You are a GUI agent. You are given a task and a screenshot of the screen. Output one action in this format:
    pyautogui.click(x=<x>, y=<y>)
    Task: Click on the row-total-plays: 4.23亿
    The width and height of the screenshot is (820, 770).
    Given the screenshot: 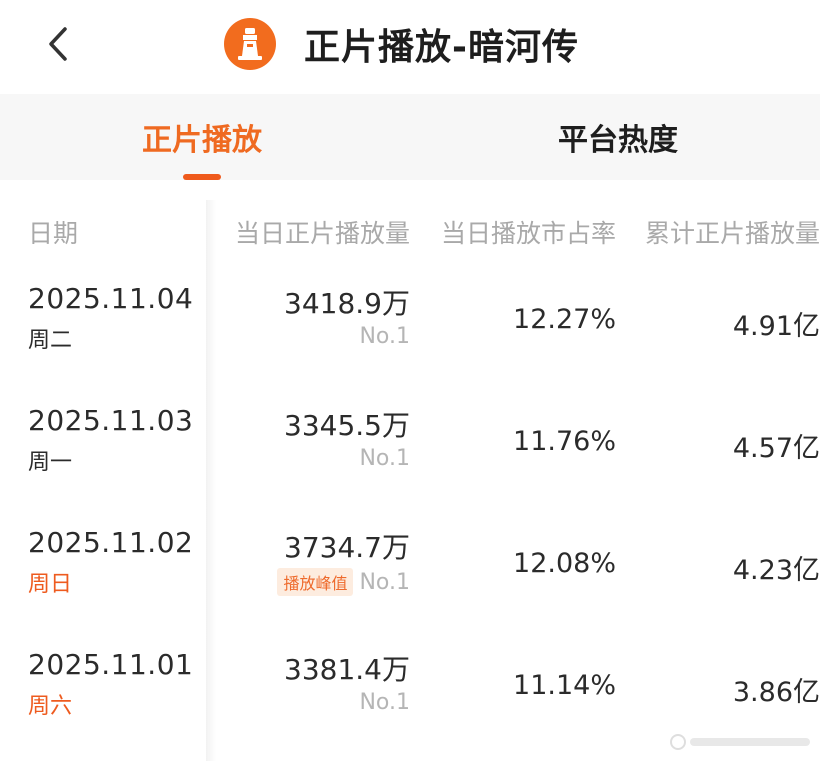 What is the action you would take?
    pyautogui.click(x=776, y=570)
    